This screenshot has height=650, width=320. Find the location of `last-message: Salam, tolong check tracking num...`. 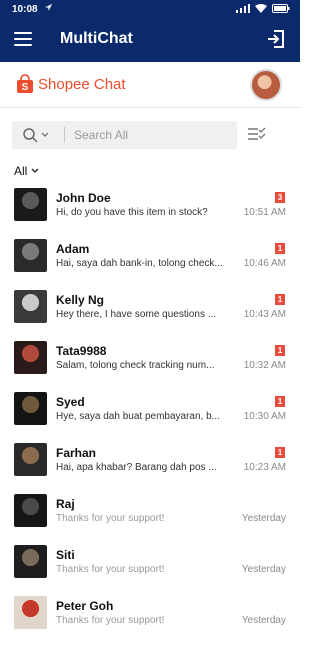

last-message: Salam, tolong check tracking num... is located at coordinates (135, 365).